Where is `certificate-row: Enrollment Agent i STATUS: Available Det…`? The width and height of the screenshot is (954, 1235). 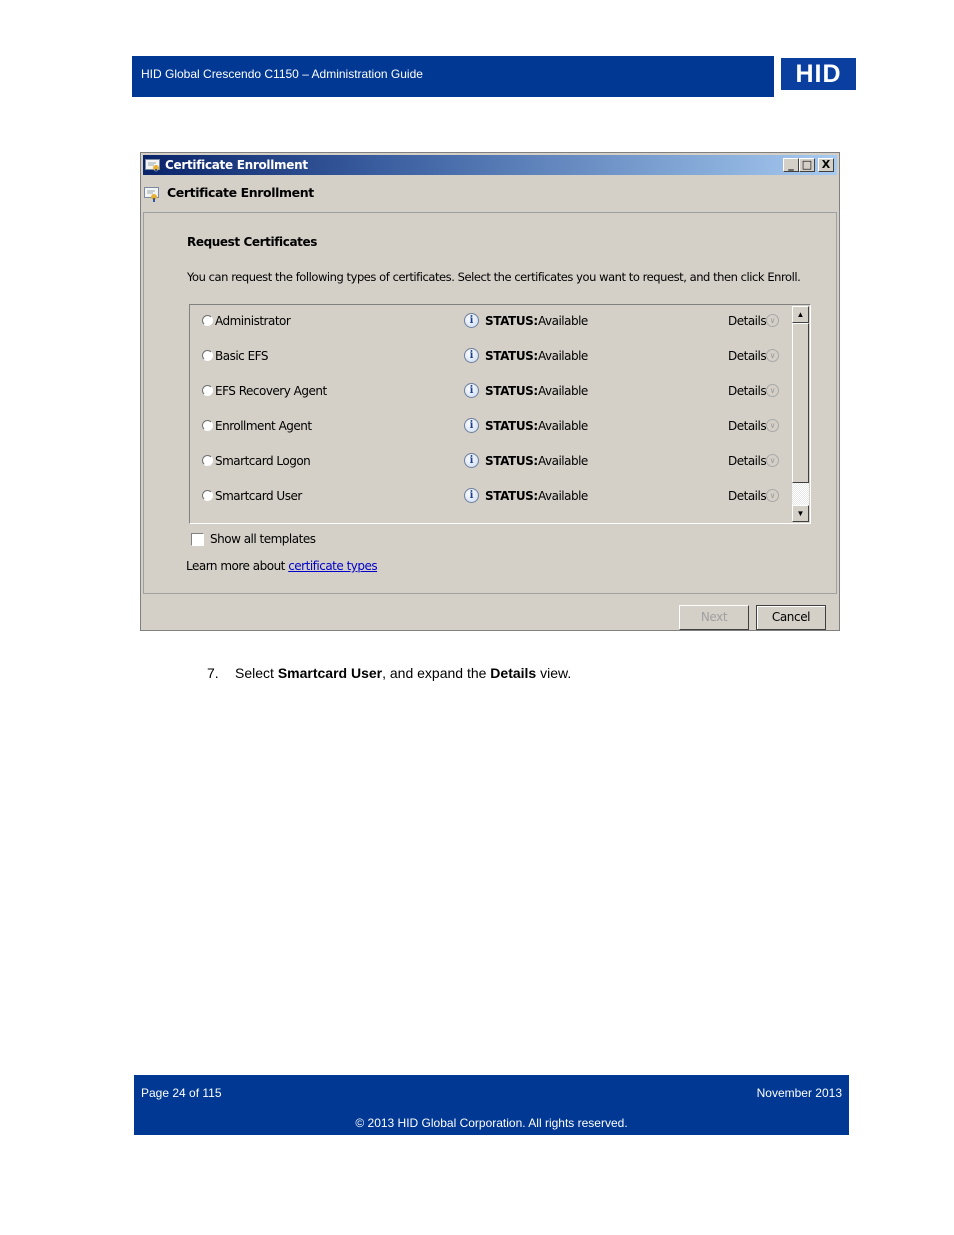 certificate-row: Enrollment Agent i STATUS: Available Det… is located at coordinates (490, 431).